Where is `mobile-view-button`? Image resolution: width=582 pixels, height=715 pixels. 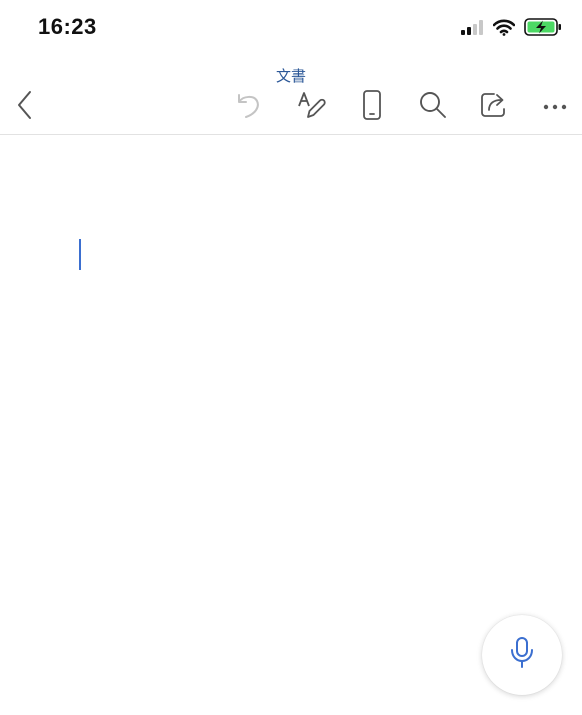
mobile-view-button is located at coordinates (372, 107).